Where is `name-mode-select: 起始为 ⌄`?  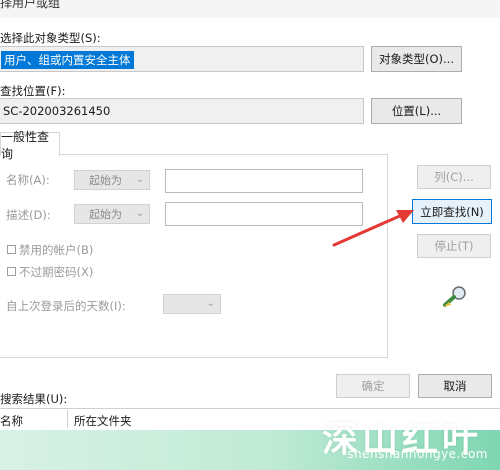 name-mode-select: 起始为 ⌄ is located at coordinates (112, 180).